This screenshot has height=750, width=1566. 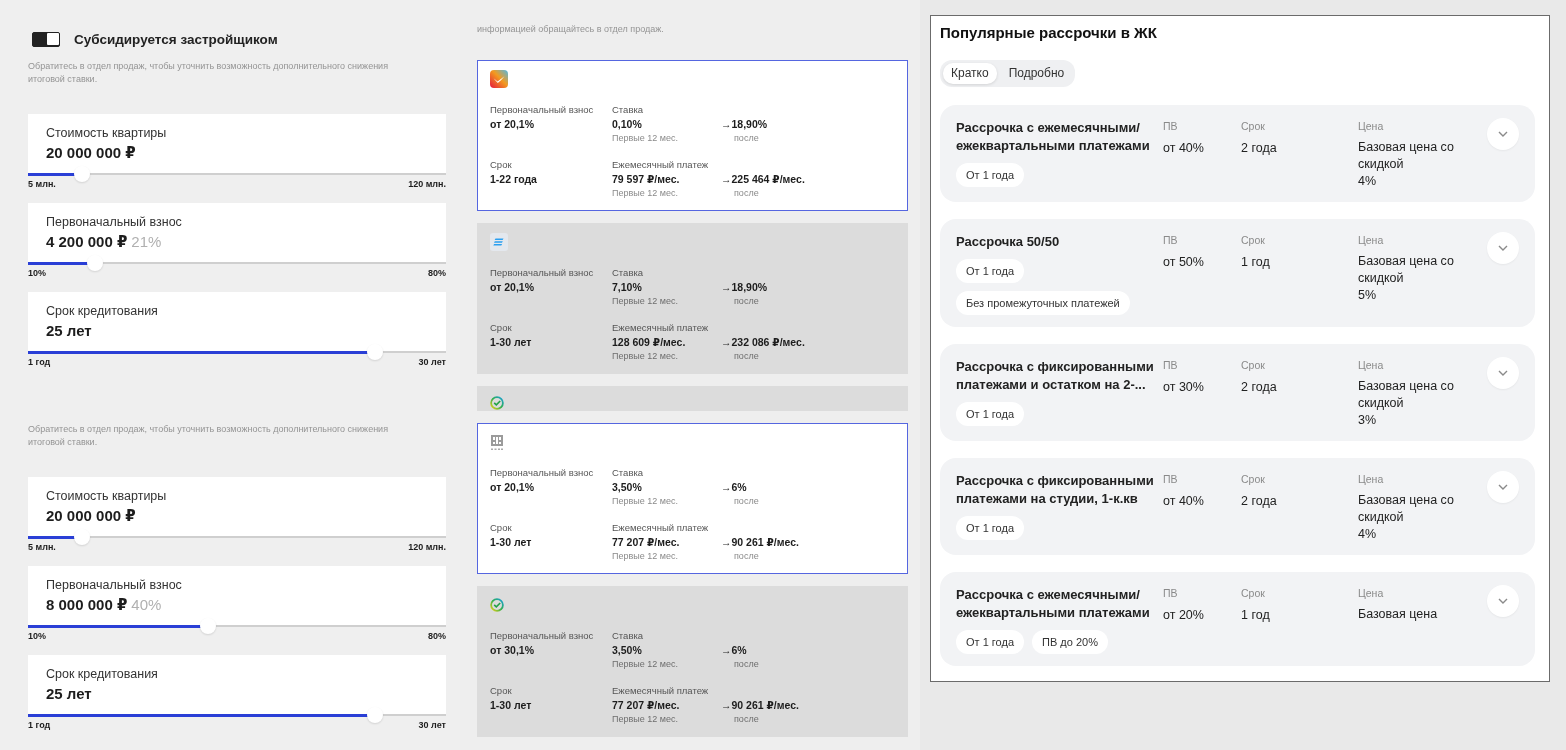 I want to click on price-text: Базовая цена, so click(x=1398, y=614).